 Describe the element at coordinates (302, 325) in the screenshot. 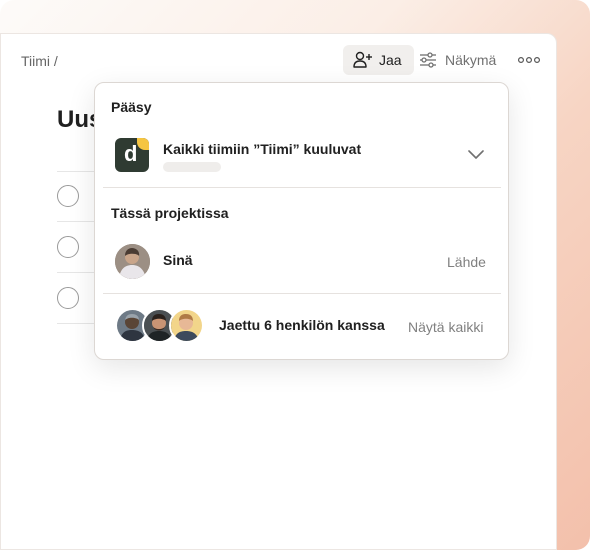

I see `shared-with-label: Jaettu 6 henkilön kanssa` at that location.